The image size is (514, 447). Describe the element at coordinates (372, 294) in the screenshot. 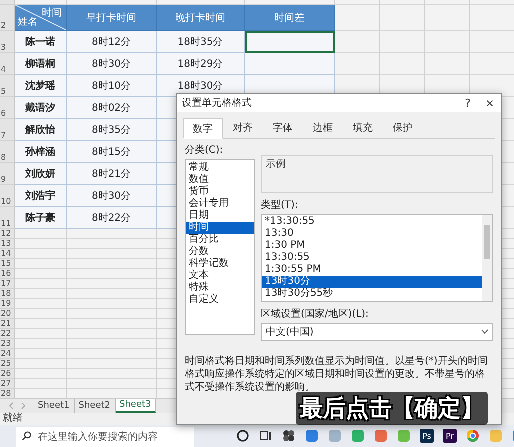

I see `type-item: 13时30分55秒` at that location.